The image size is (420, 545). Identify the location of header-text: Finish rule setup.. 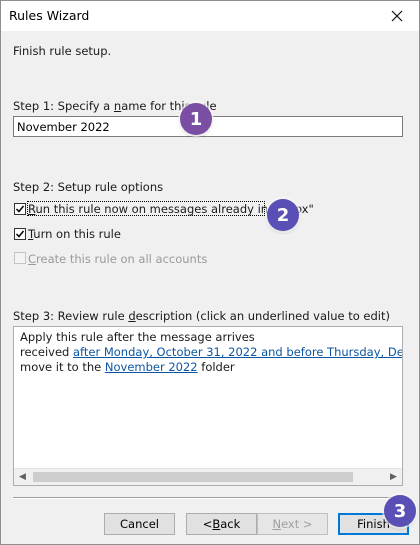
(62, 51).